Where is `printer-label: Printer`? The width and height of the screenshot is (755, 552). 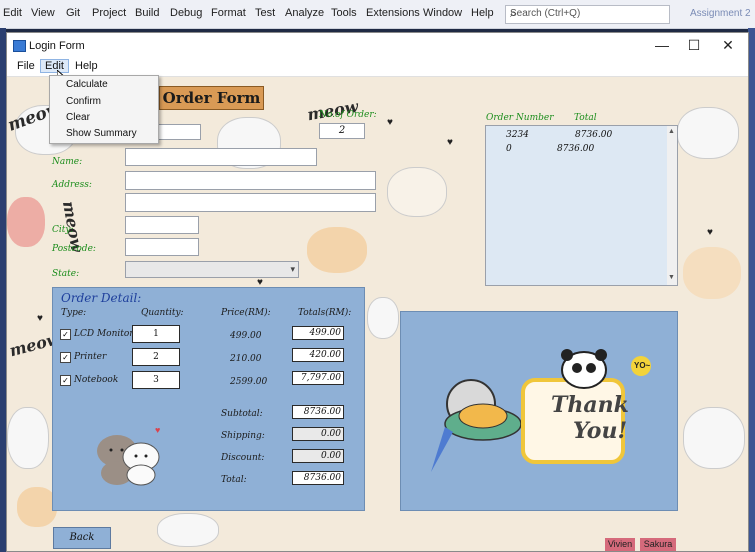 printer-label: Printer is located at coordinates (90, 357).